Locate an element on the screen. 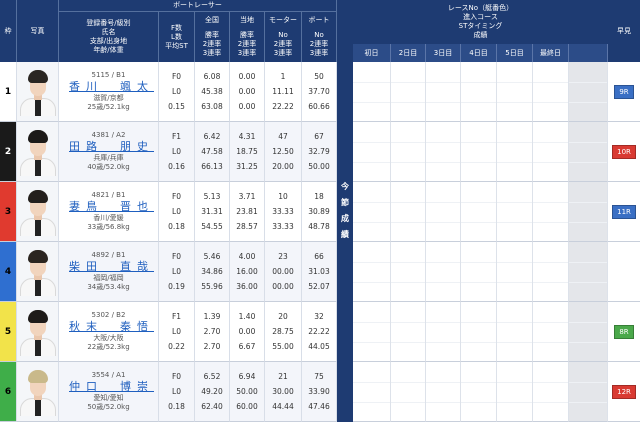 This screenshot has width=640, height=422. waku-number: 6 is located at coordinates (8, 392).